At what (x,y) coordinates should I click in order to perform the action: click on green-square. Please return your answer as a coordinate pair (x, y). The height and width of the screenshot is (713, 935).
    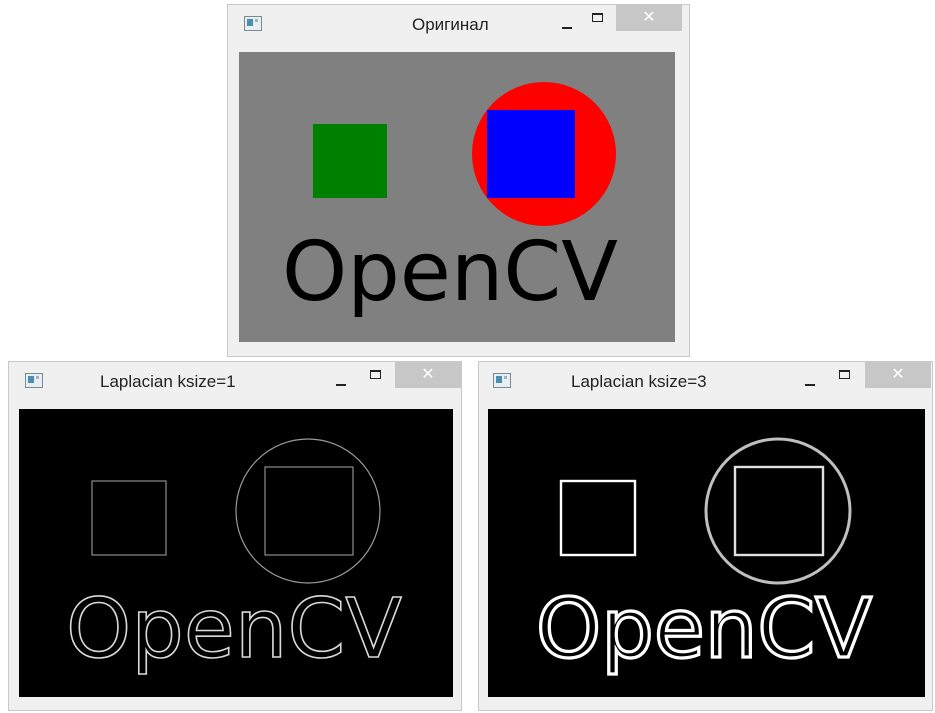
    Looking at the image, I should click on (350, 161).